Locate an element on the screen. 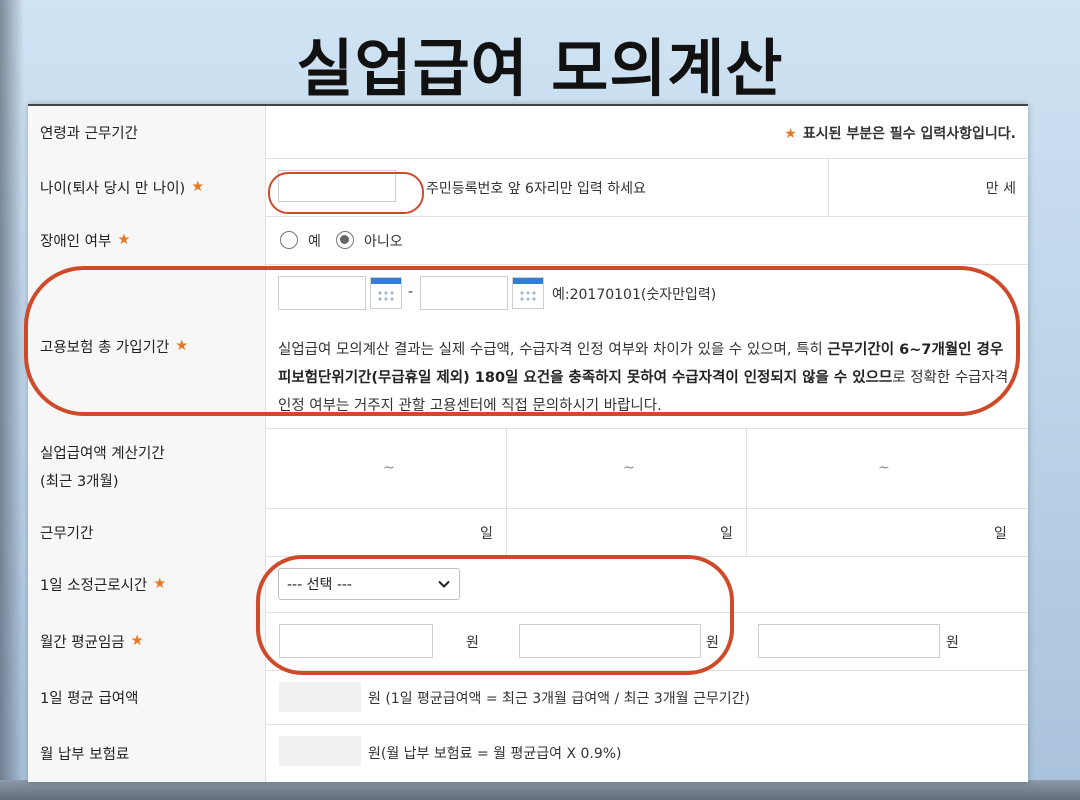 This screenshot has height=800, width=1080. header-row-label: 연령과 근무기간 is located at coordinates (147, 132).